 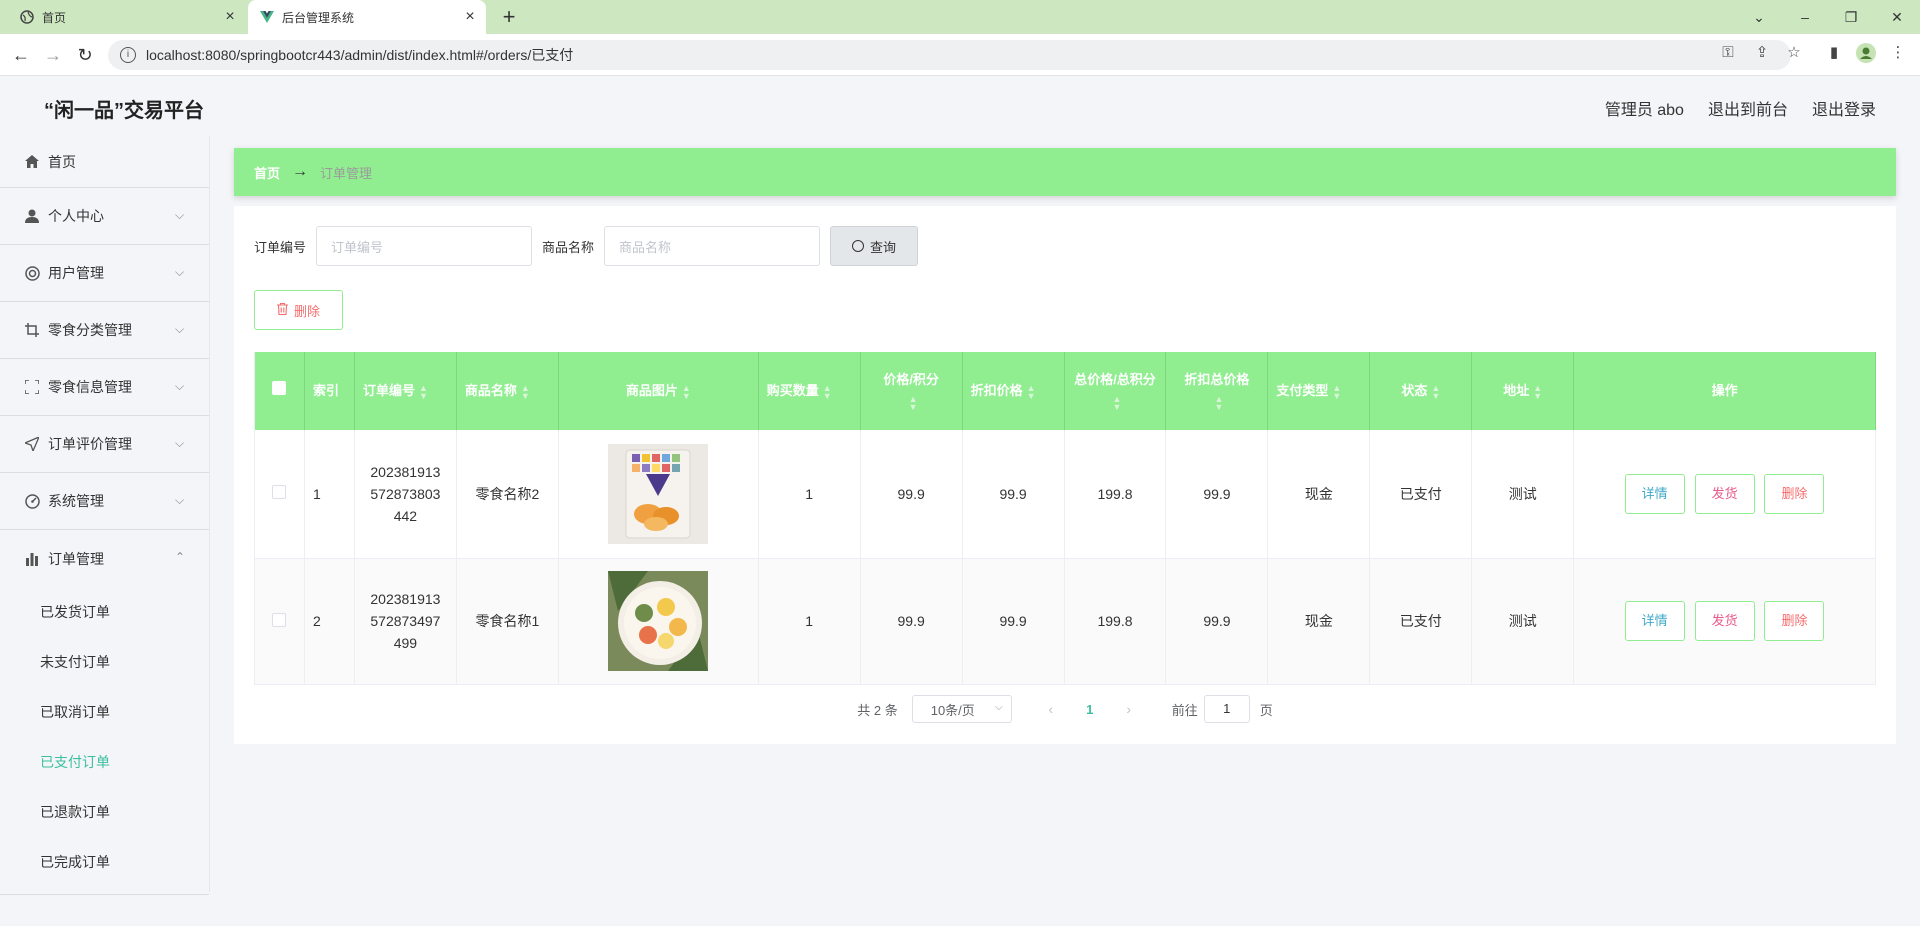 I want to click on sidebar-item-snack-category: 零食分类管理 ⌵, so click(x=104, y=330).